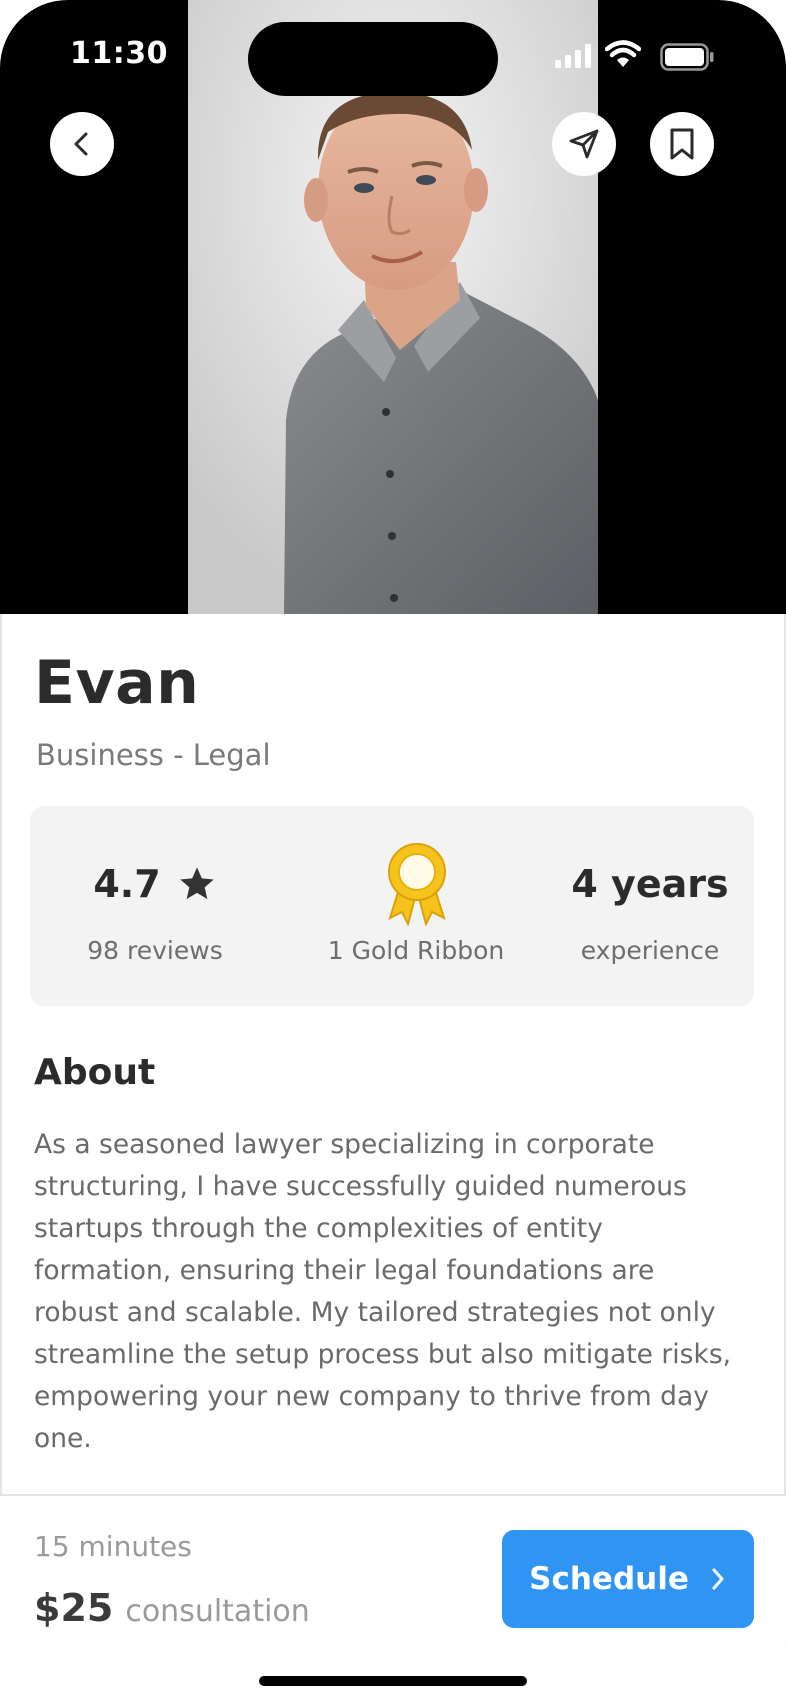  I want to click on paper-plane-icon, so click(584, 144).